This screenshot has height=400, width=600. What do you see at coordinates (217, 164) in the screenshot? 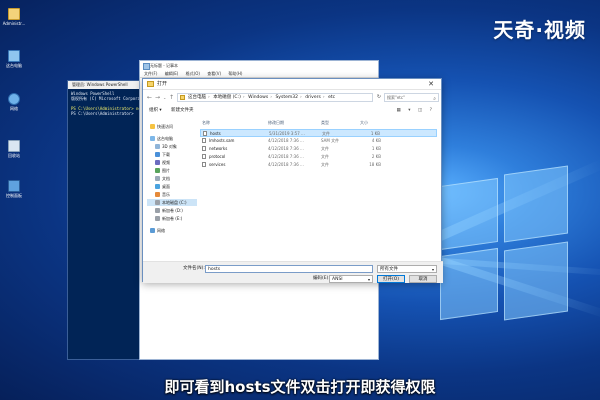
I see `file-name: services` at bounding box center [217, 164].